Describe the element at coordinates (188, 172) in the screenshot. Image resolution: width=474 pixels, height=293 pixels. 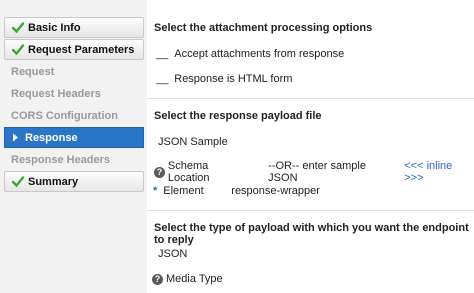
I see `schema-location-label: Schema Location` at that location.